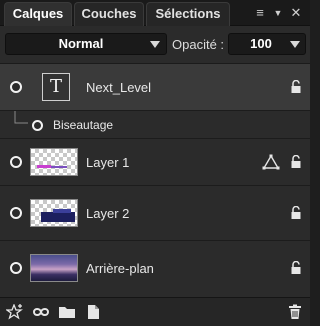  I want to click on tree-connector, so click(21, 117).